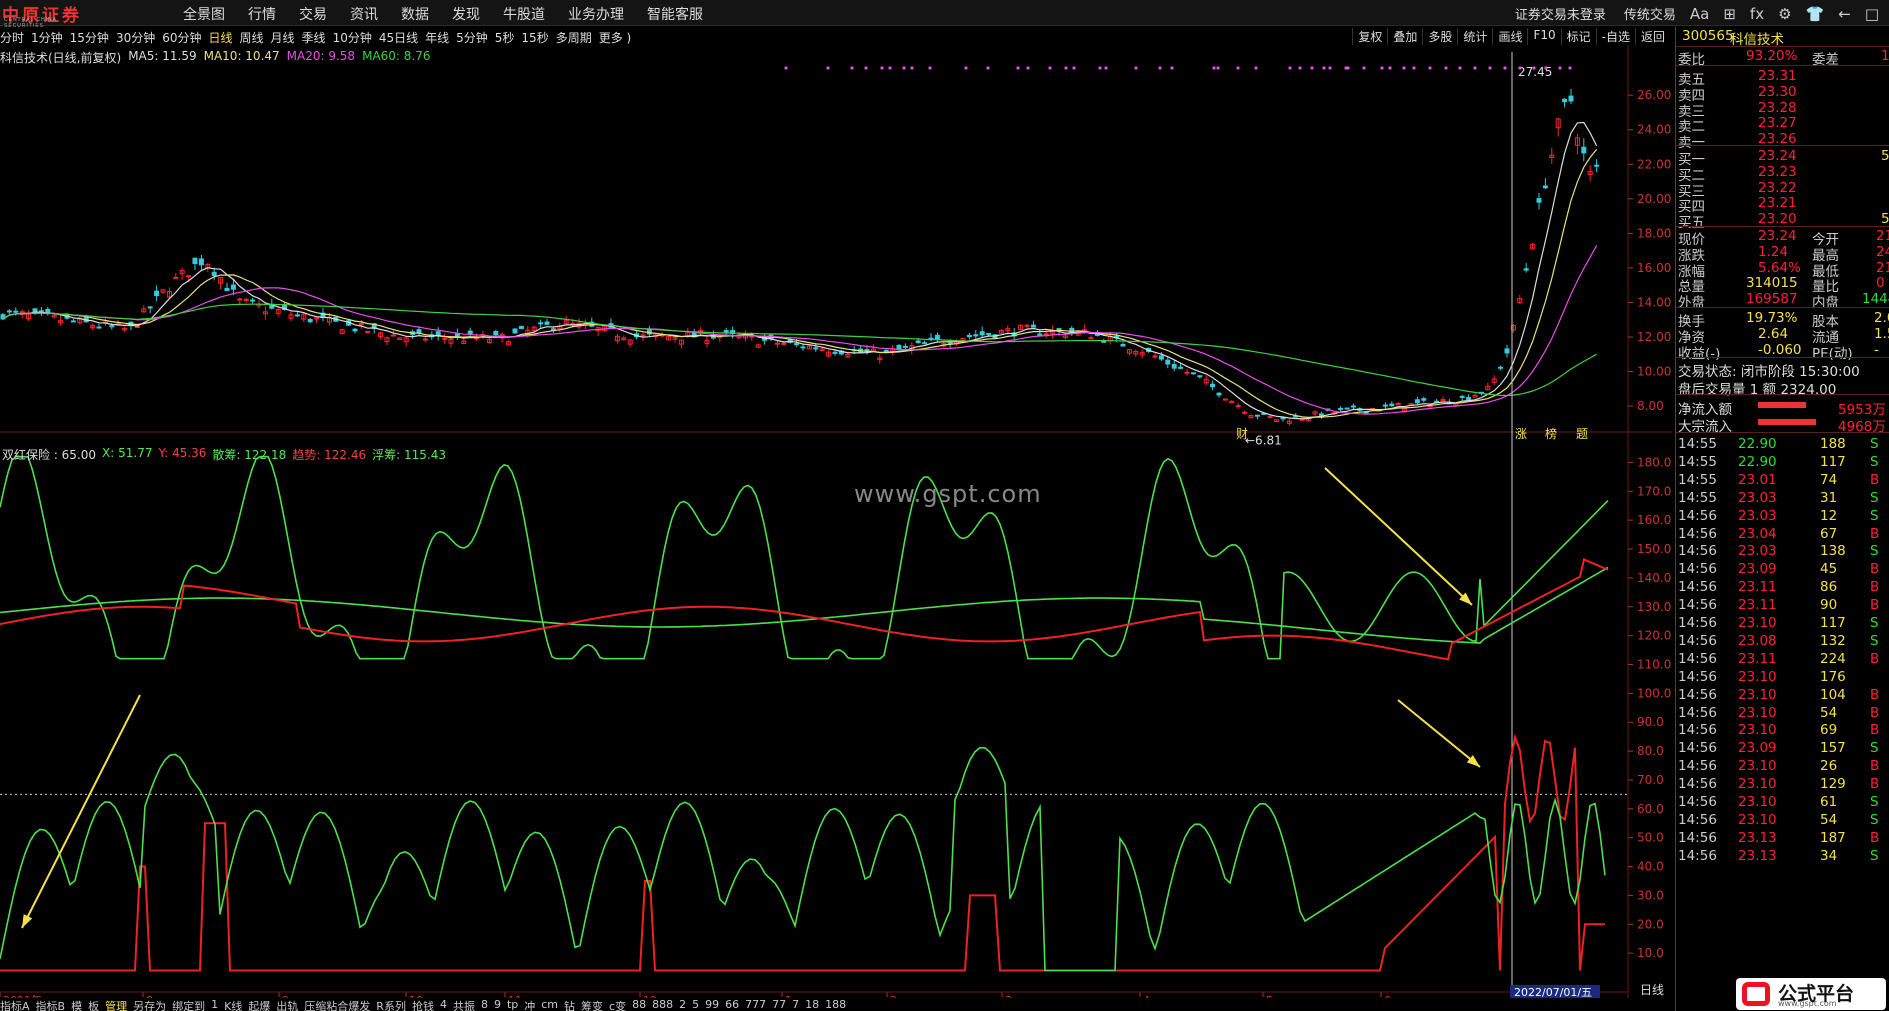 The height and width of the screenshot is (1011, 1889). Describe the element at coordinates (675, 14) in the screenshot. I see `menu-item: 智能客服` at that location.